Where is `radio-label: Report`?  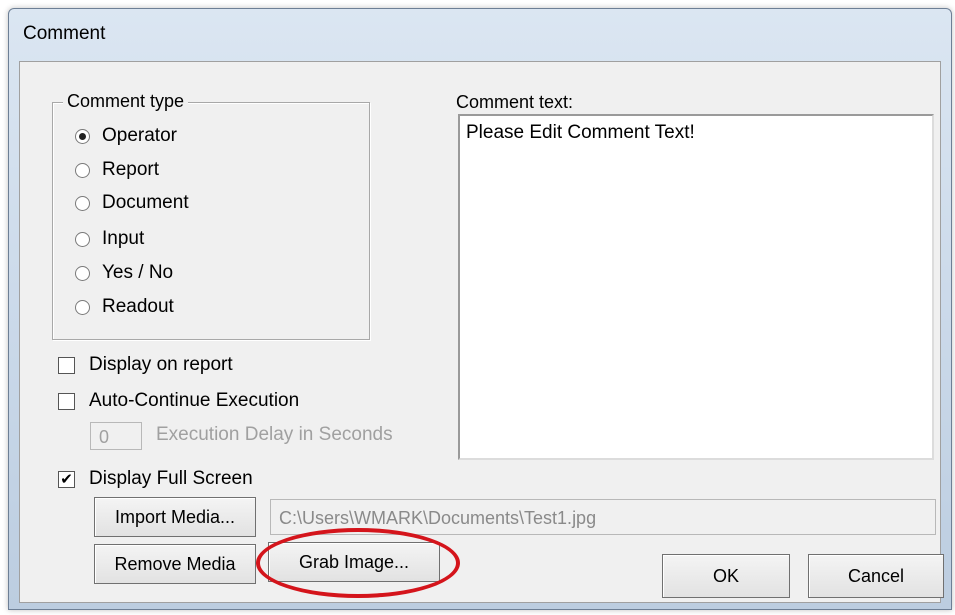
radio-label: Report is located at coordinates (131, 169).